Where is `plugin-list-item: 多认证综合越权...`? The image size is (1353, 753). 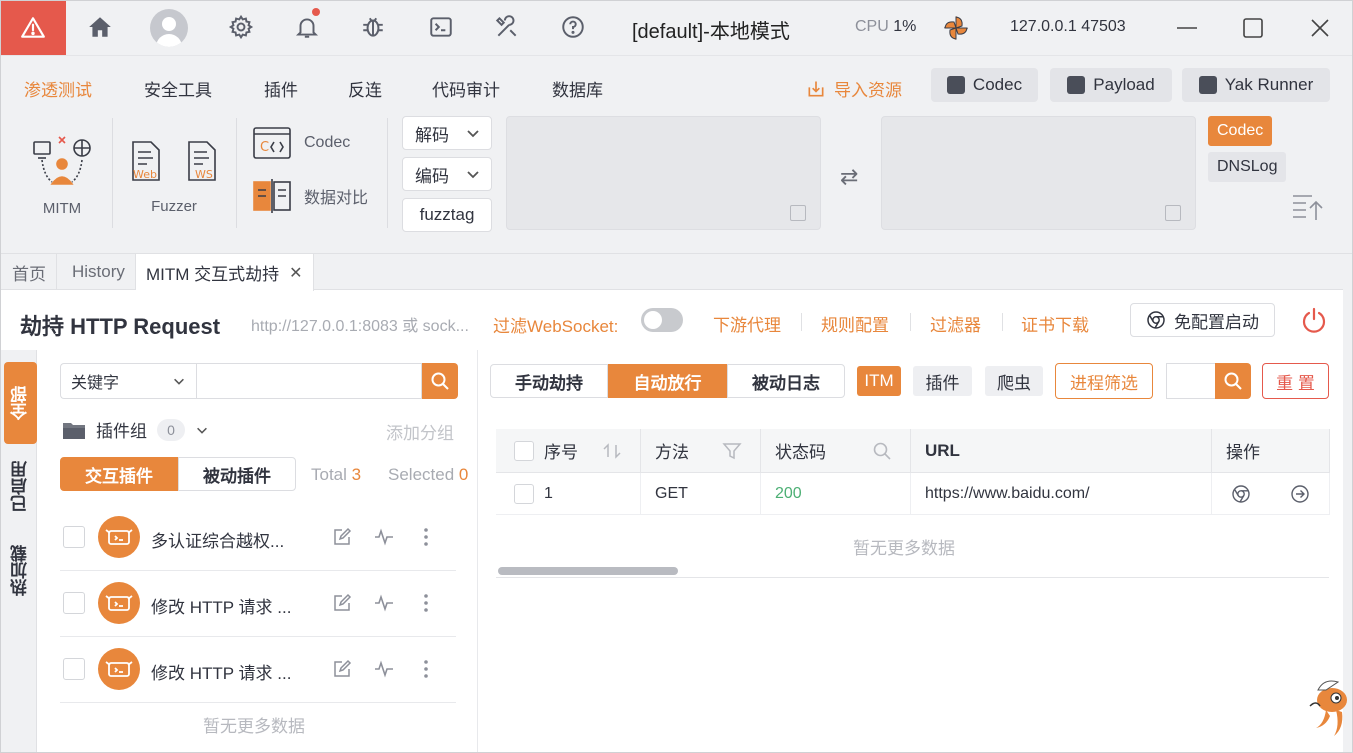
plugin-list-item: 多认证综合越权... is located at coordinates (258, 538).